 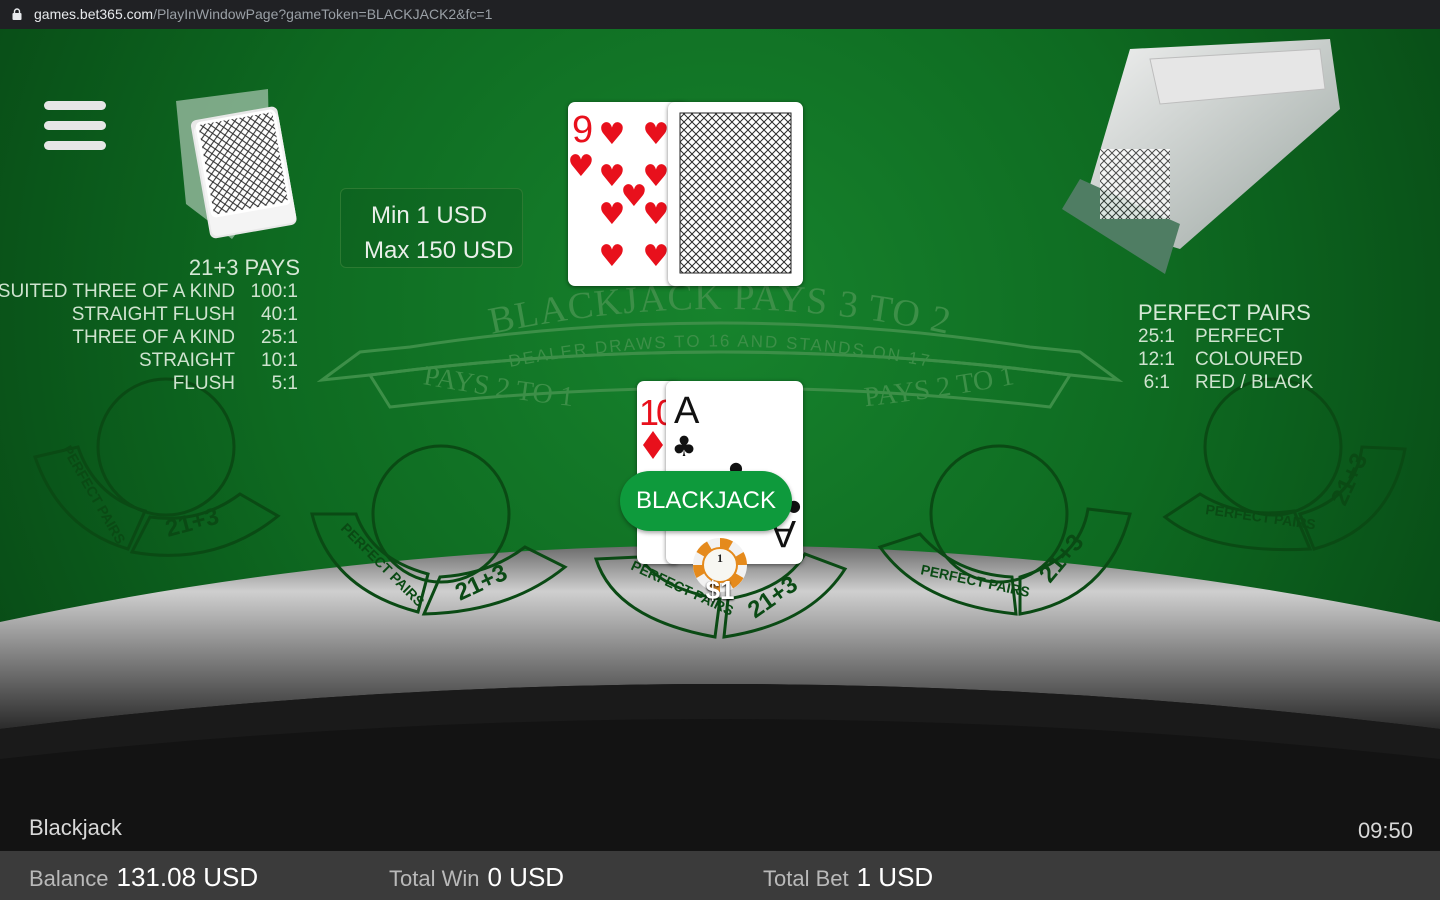 I want to click on menu-icon, so click(x=75, y=127).